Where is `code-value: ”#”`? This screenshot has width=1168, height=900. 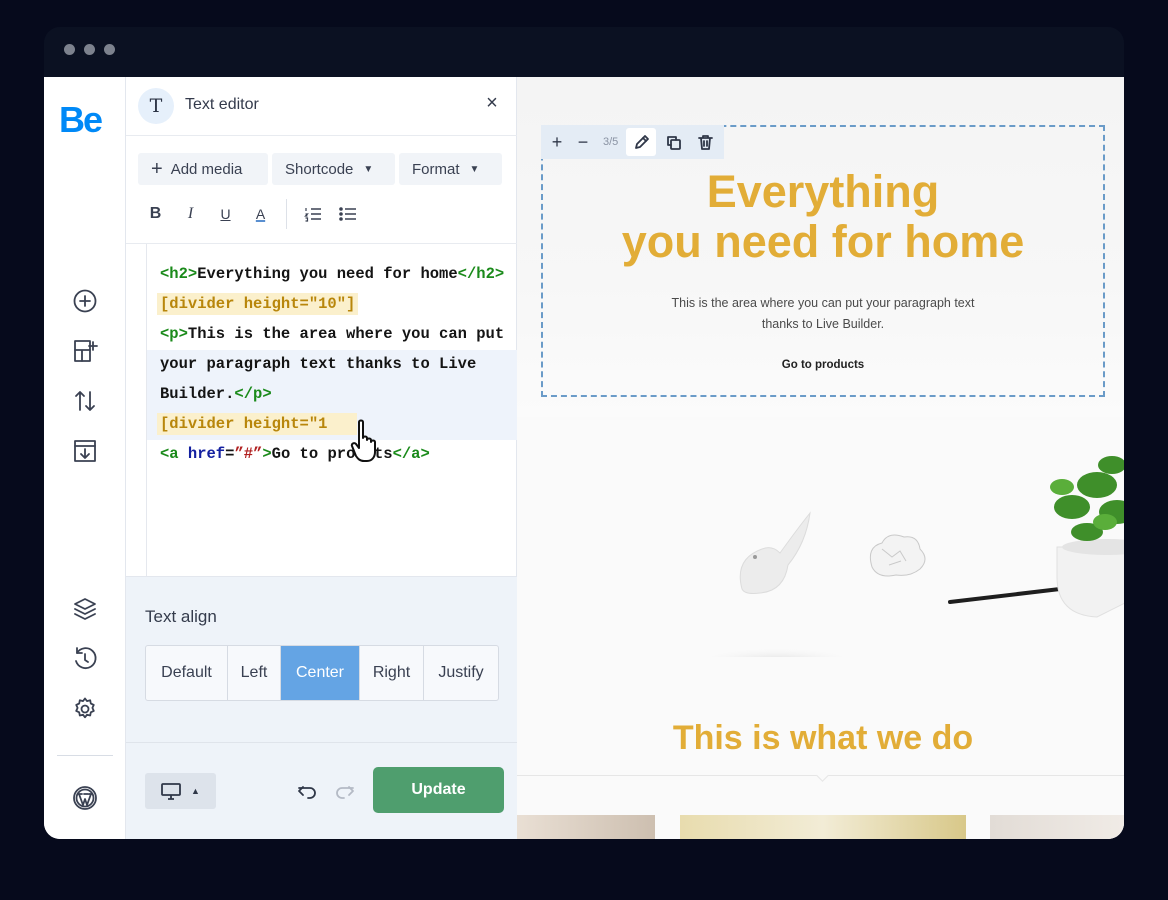
code-value: ”#” is located at coordinates (248, 454).